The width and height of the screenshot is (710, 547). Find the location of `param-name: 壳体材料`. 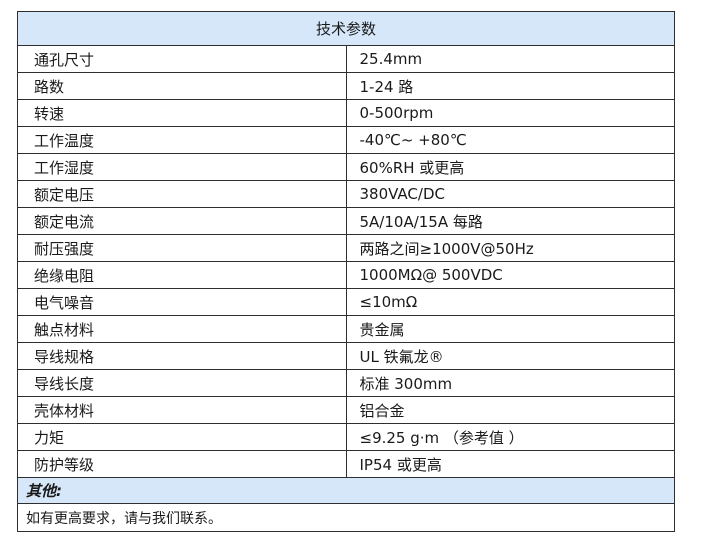

param-name: 壳体材料 is located at coordinates (182, 410).